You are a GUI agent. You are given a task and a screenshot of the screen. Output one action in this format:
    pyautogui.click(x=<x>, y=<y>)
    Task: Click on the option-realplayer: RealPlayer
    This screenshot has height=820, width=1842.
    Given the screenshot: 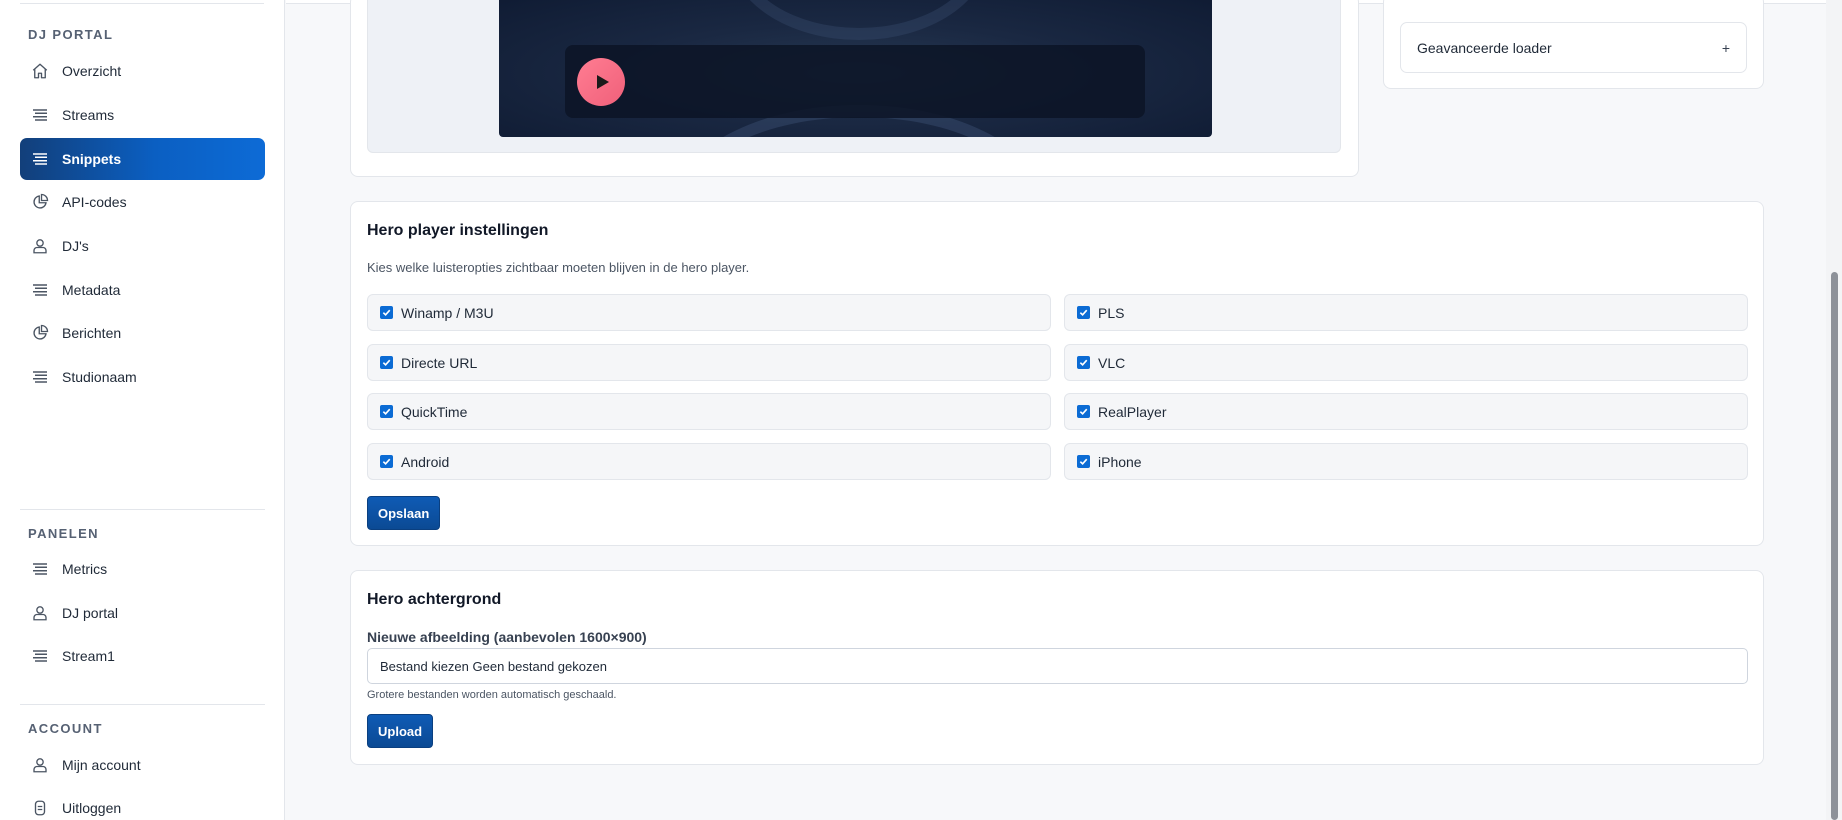 What is the action you would take?
    pyautogui.click(x=1406, y=411)
    